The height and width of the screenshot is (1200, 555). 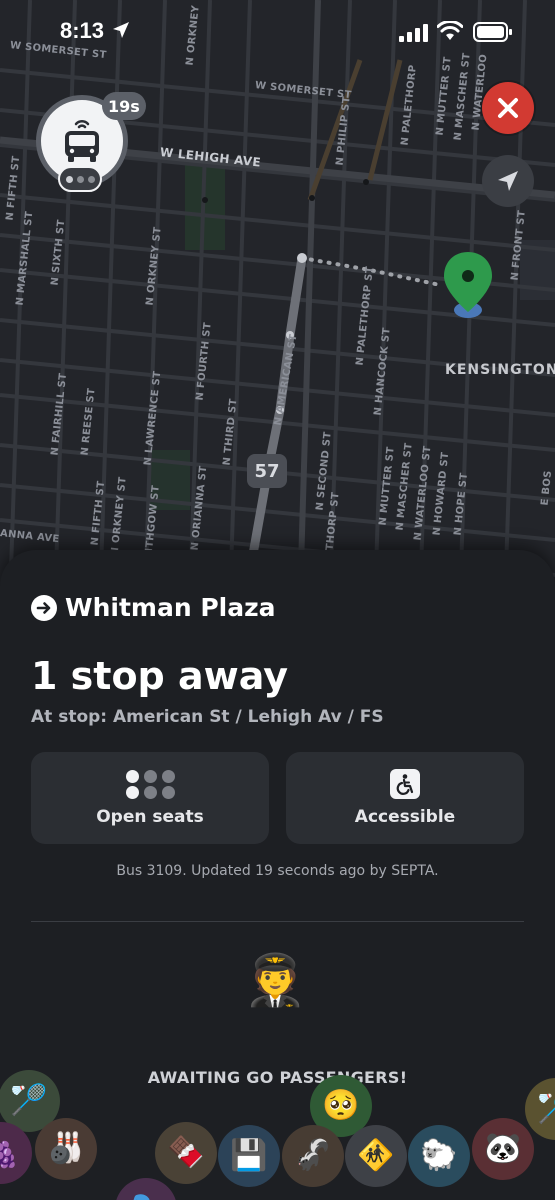 I want to click on update-timer-badge: 19s, so click(x=124, y=106).